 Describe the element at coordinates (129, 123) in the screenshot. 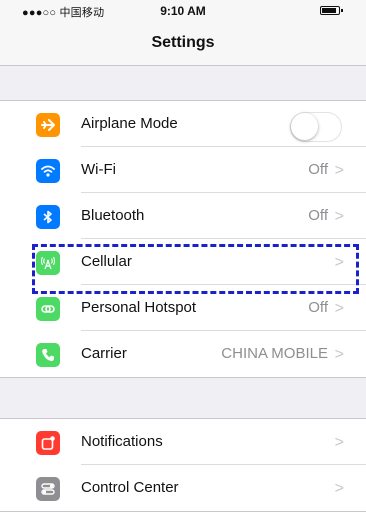

I see `settings-row-label: Airplane Mode` at that location.